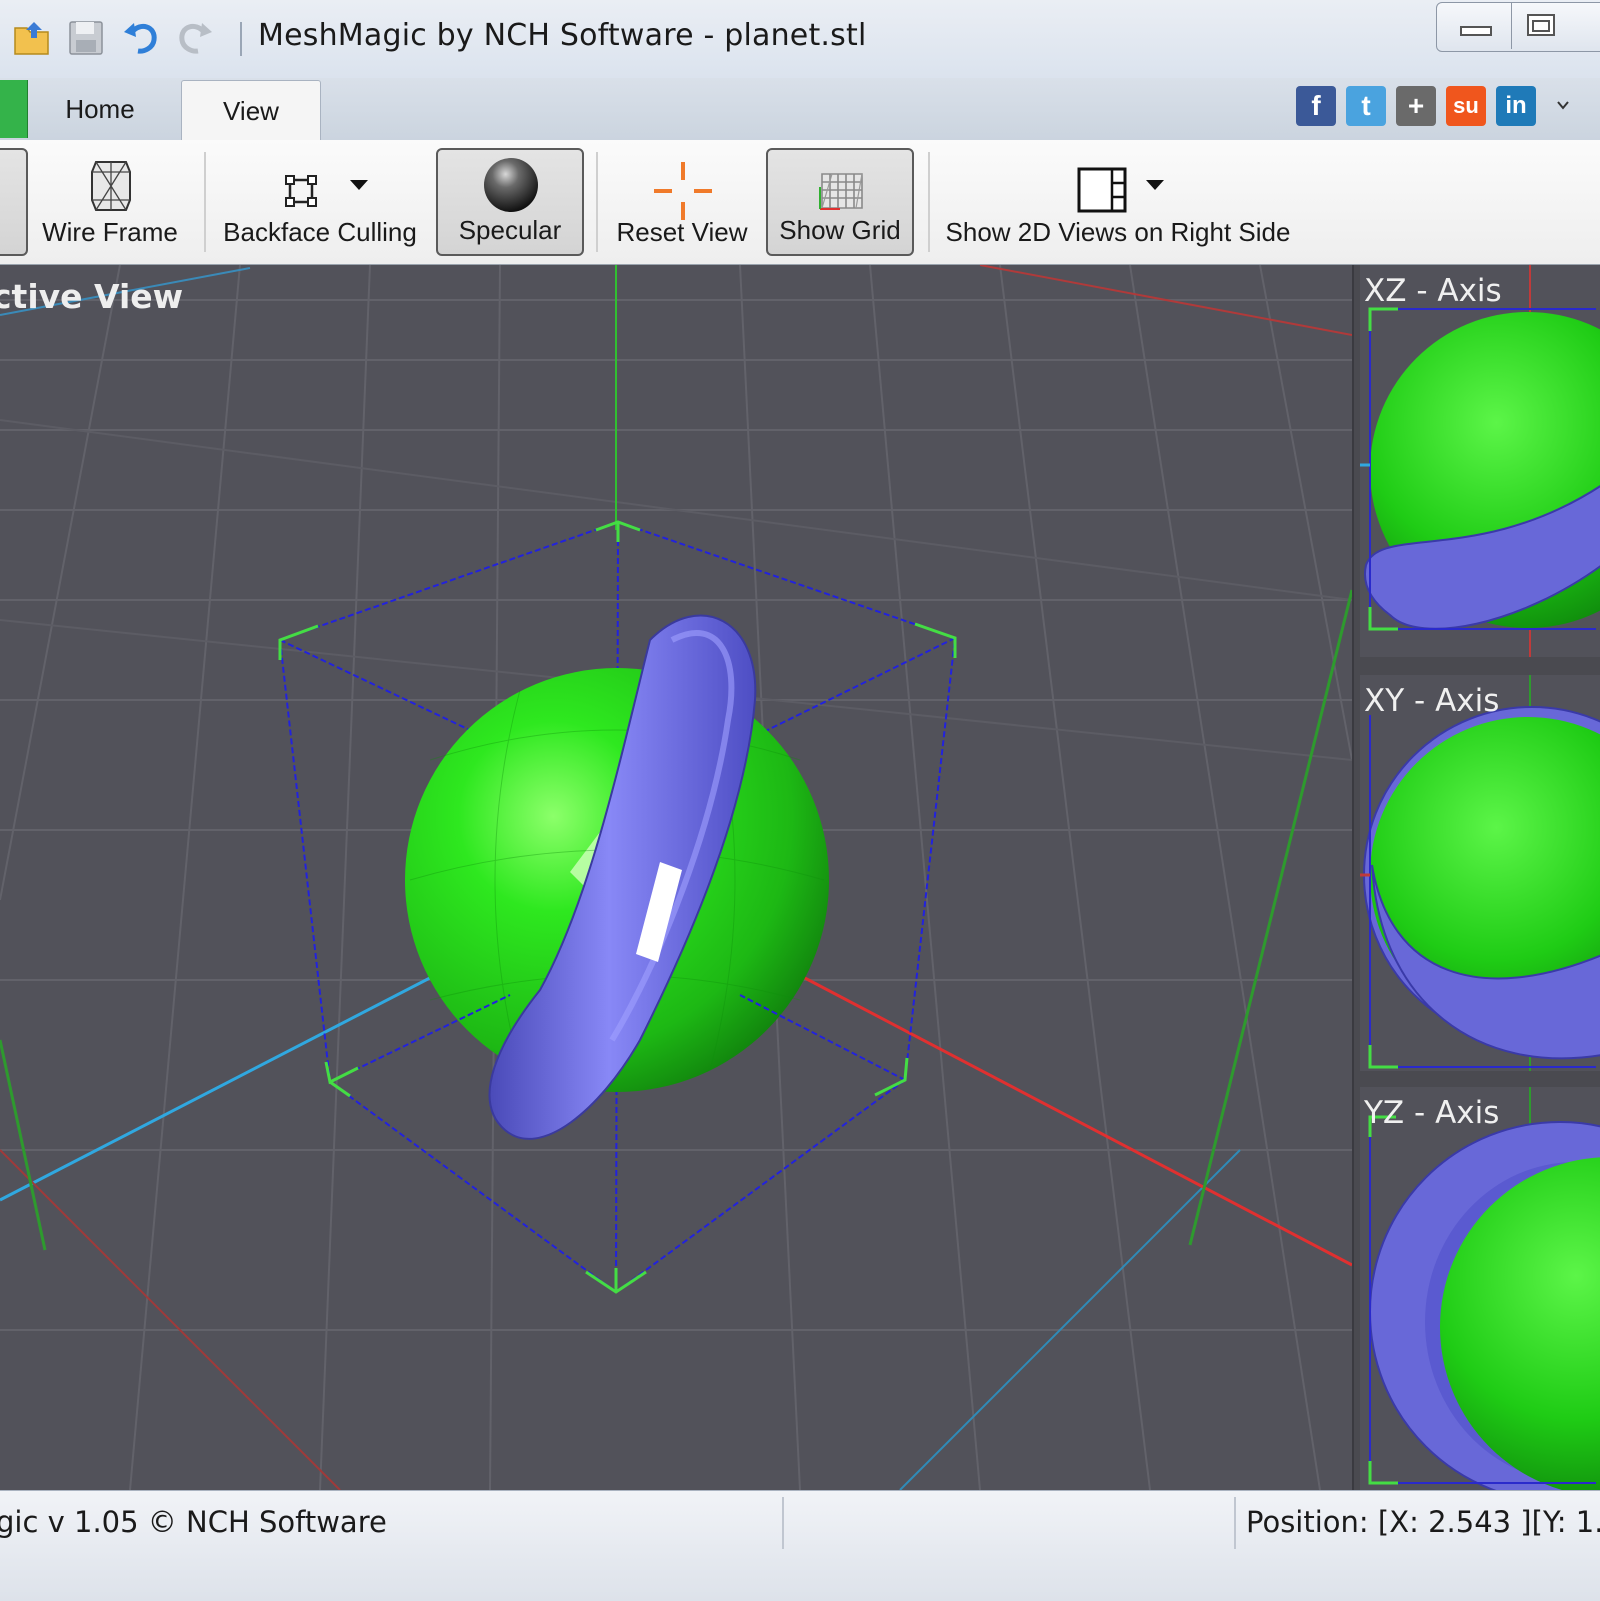 This screenshot has width=1600, height=1601. Describe the element at coordinates (14, 202) in the screenshot. I see `previous-view-button` at that location.